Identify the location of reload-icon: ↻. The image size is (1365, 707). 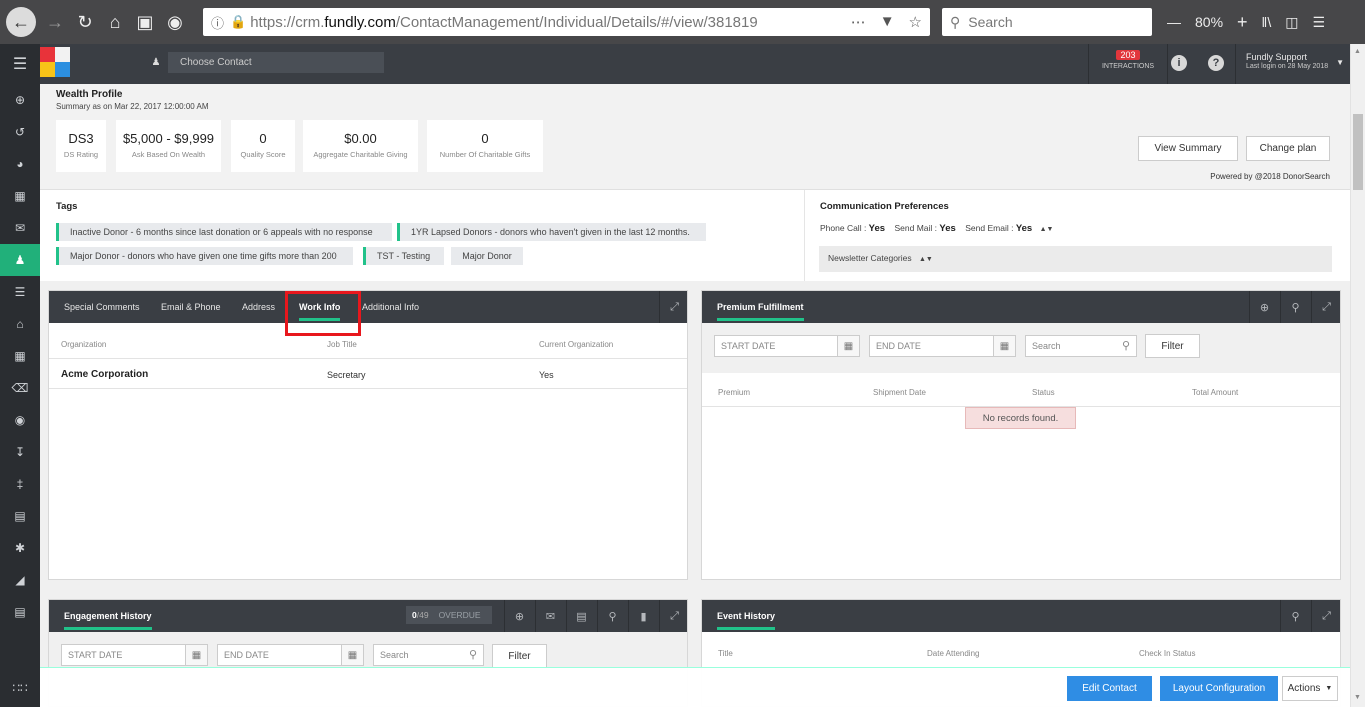
(85, 22).